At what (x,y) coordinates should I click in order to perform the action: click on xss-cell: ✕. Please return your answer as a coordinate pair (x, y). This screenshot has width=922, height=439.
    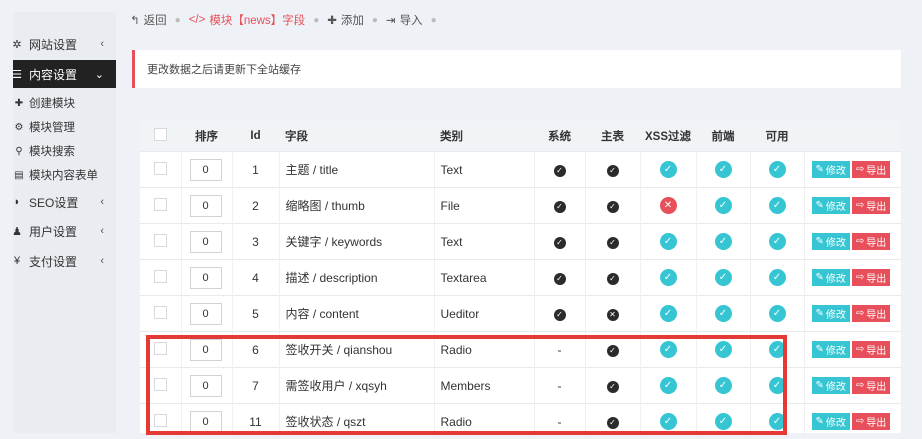
    Looking at the image, I should click on (668, 206).